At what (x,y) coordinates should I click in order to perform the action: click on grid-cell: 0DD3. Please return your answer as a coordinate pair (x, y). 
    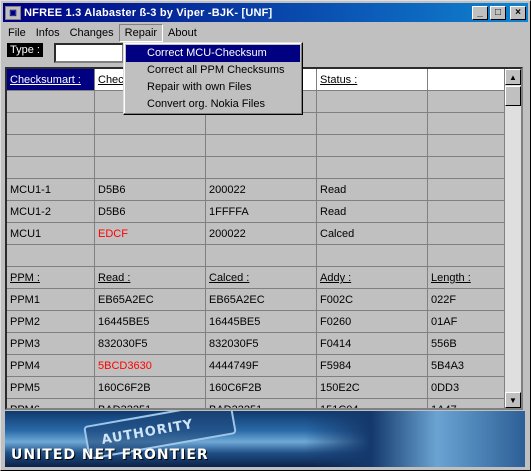
    Looking at the image, I should click on (466, 388).